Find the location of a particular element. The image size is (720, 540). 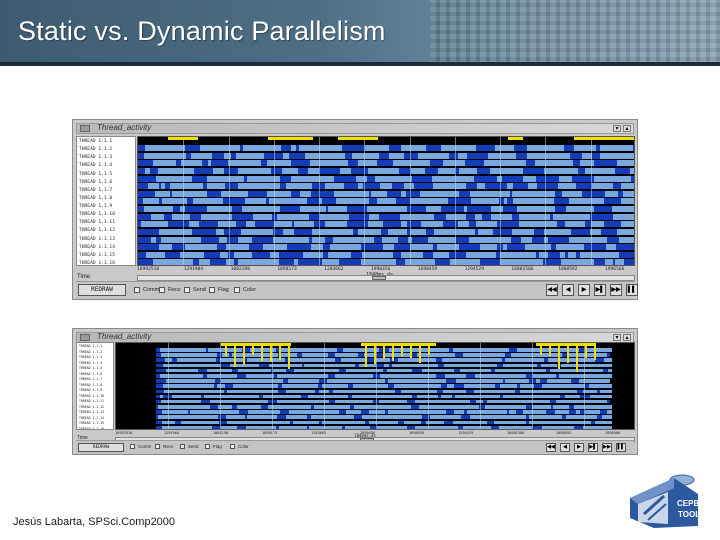

checkbox-label: Recv is located at coordinates (174, 290).